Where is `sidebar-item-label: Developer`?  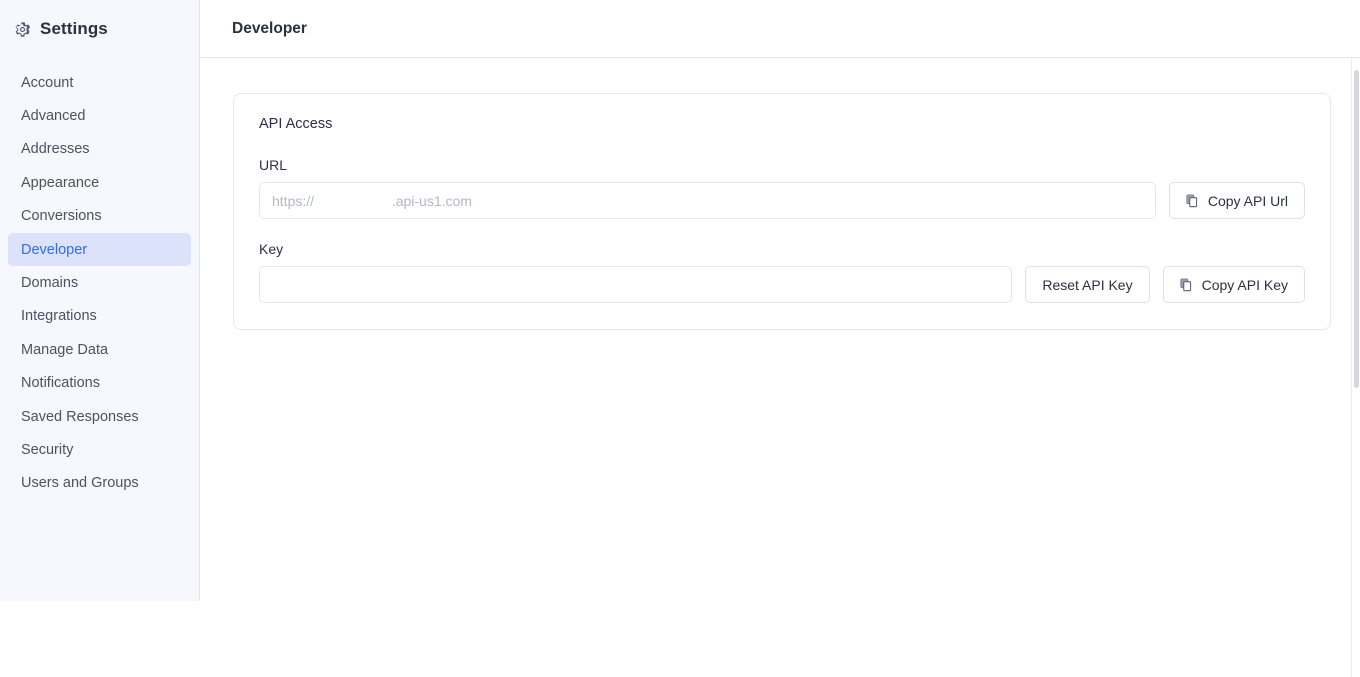 sidebar-item-label: Developer is located at coordinates (54, 249).